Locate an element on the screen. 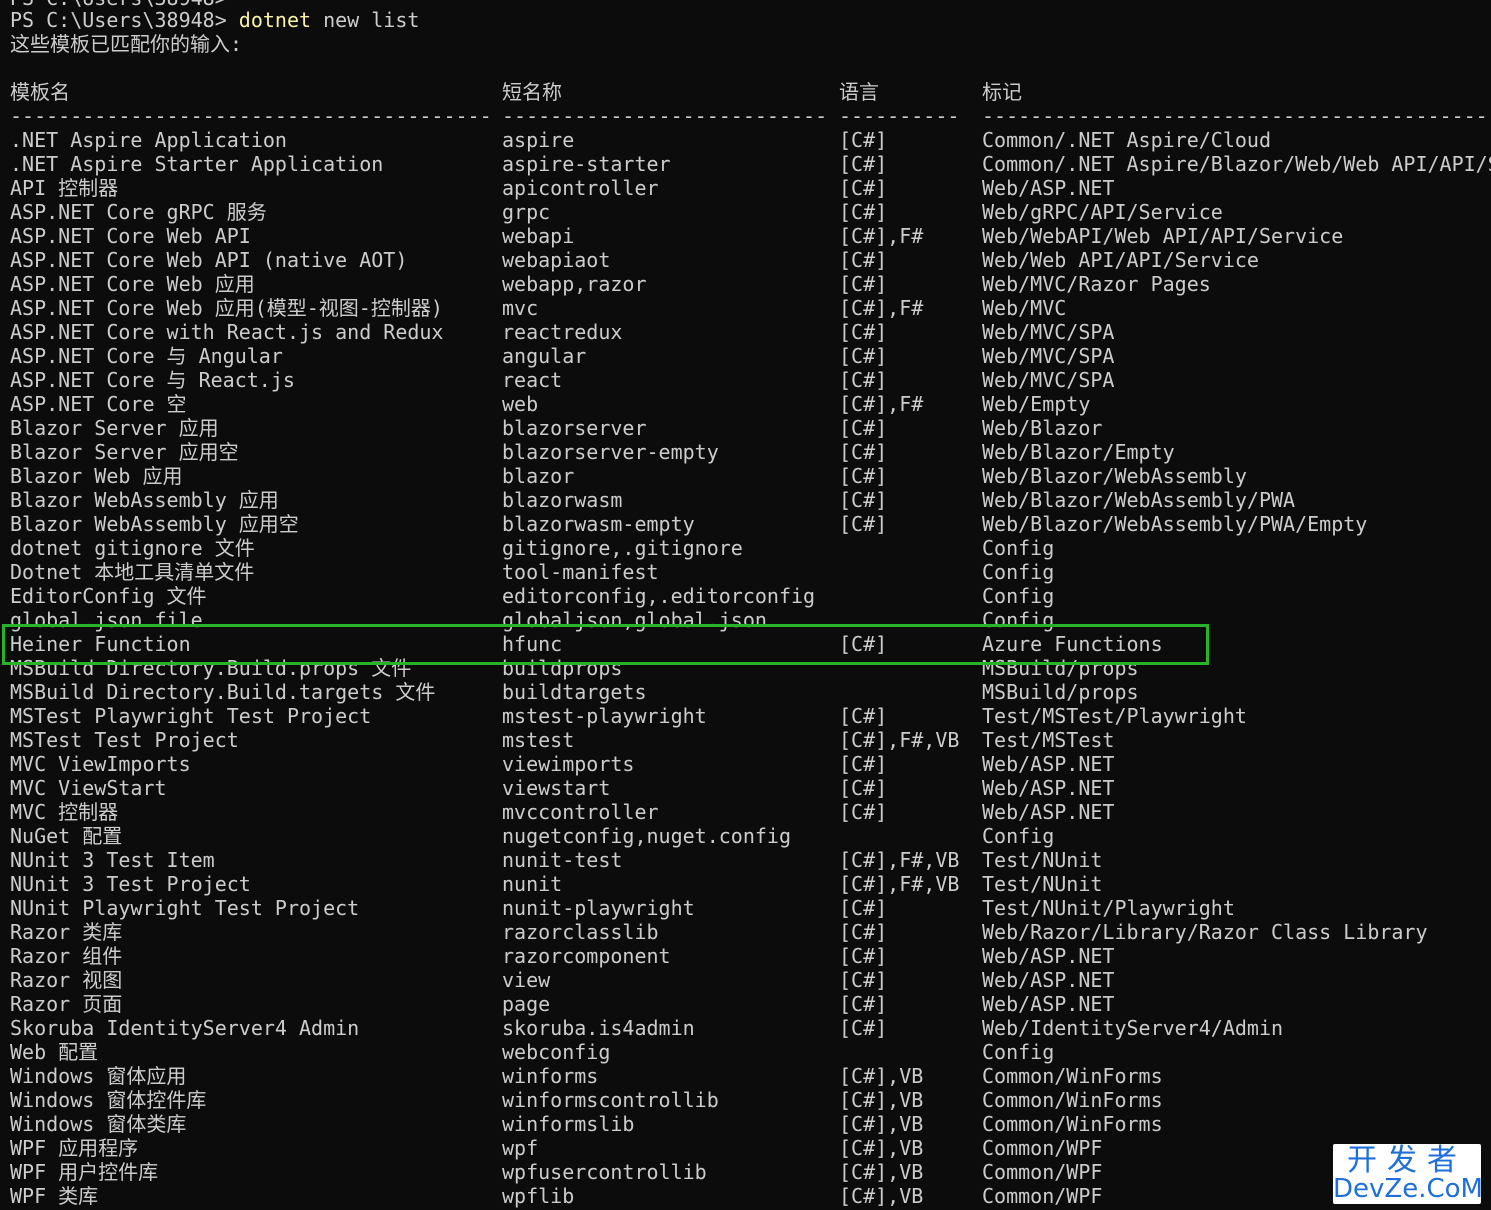 The width and height of the screenshot is (1491, 1210). template-name-cell: Windows 窗体类库 is located at coordinates (98, 1124).